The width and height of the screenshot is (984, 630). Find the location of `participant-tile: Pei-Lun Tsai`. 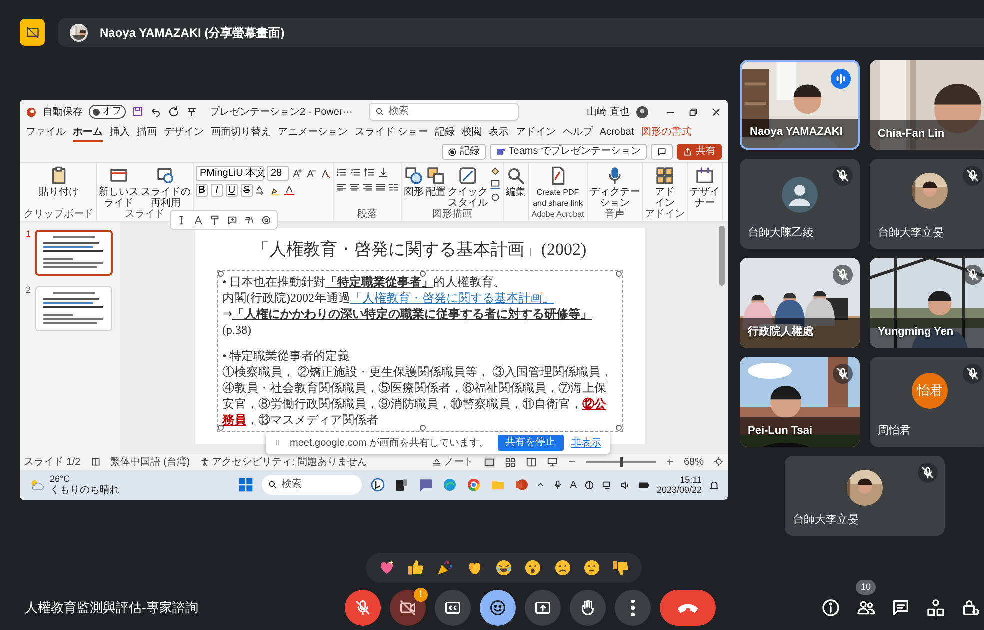

participant-tile: Pei-Lun Tsai is located at coordinates (800, 402).